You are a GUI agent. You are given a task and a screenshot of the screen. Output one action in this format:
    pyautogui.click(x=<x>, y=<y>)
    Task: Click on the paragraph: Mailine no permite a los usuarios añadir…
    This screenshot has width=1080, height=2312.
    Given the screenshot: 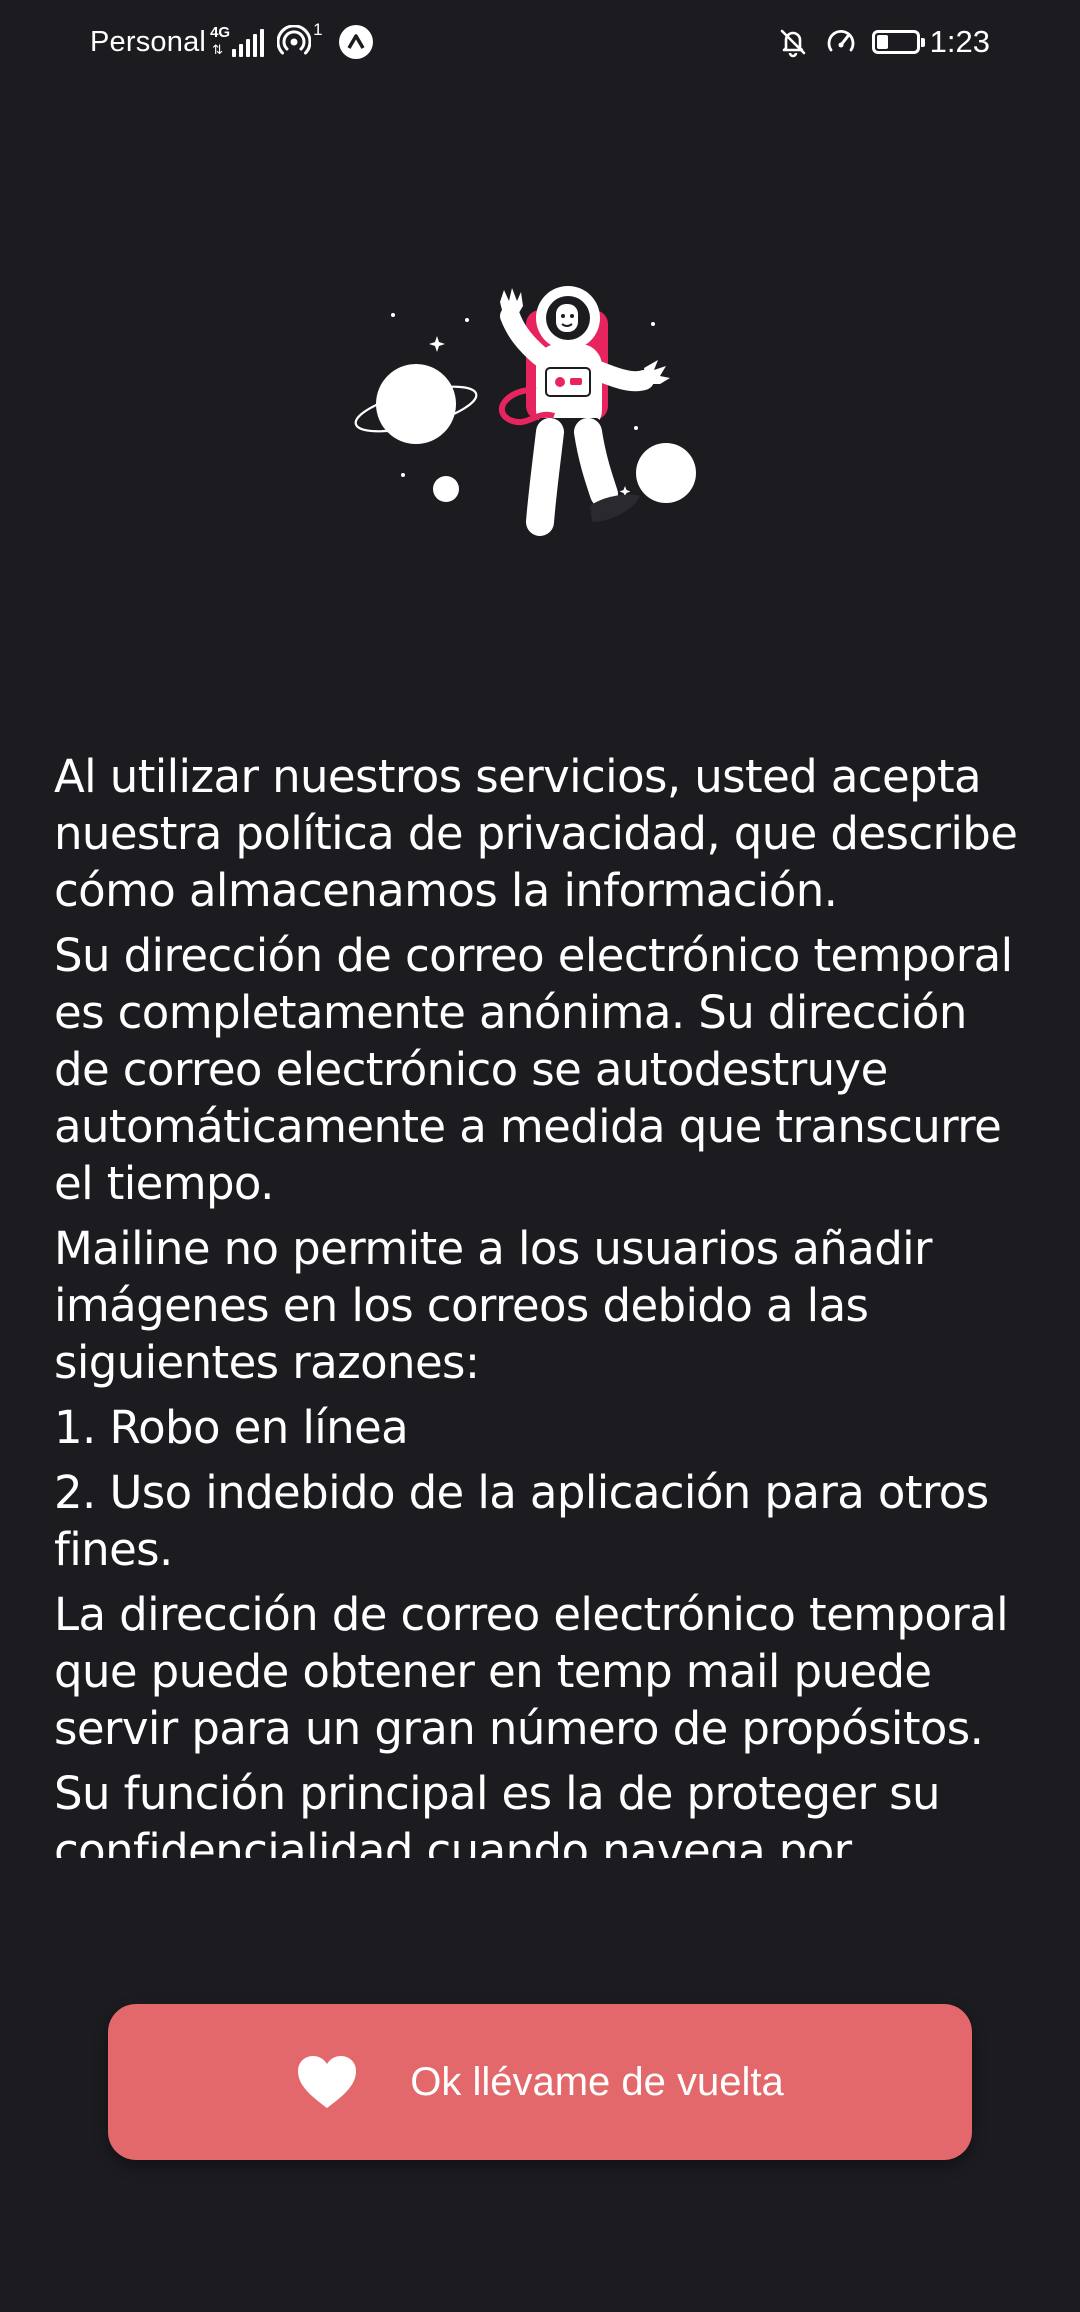 What is the action you would take?
    pyautogui.click(x=493, y=1305)
    